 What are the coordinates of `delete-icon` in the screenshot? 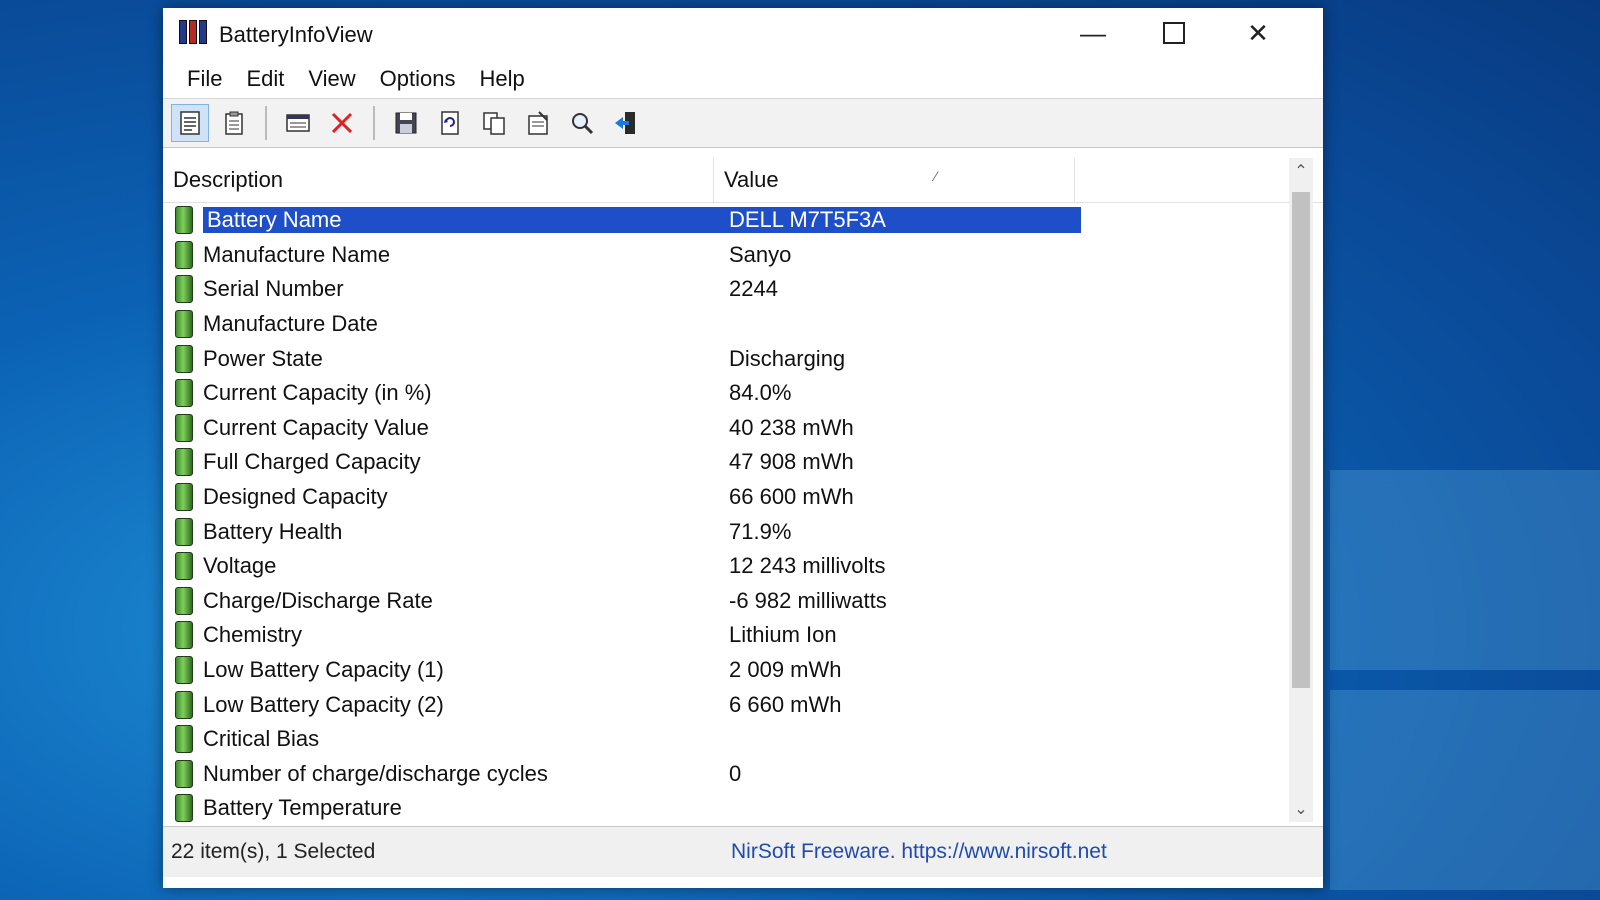 It's located at (342, 123).